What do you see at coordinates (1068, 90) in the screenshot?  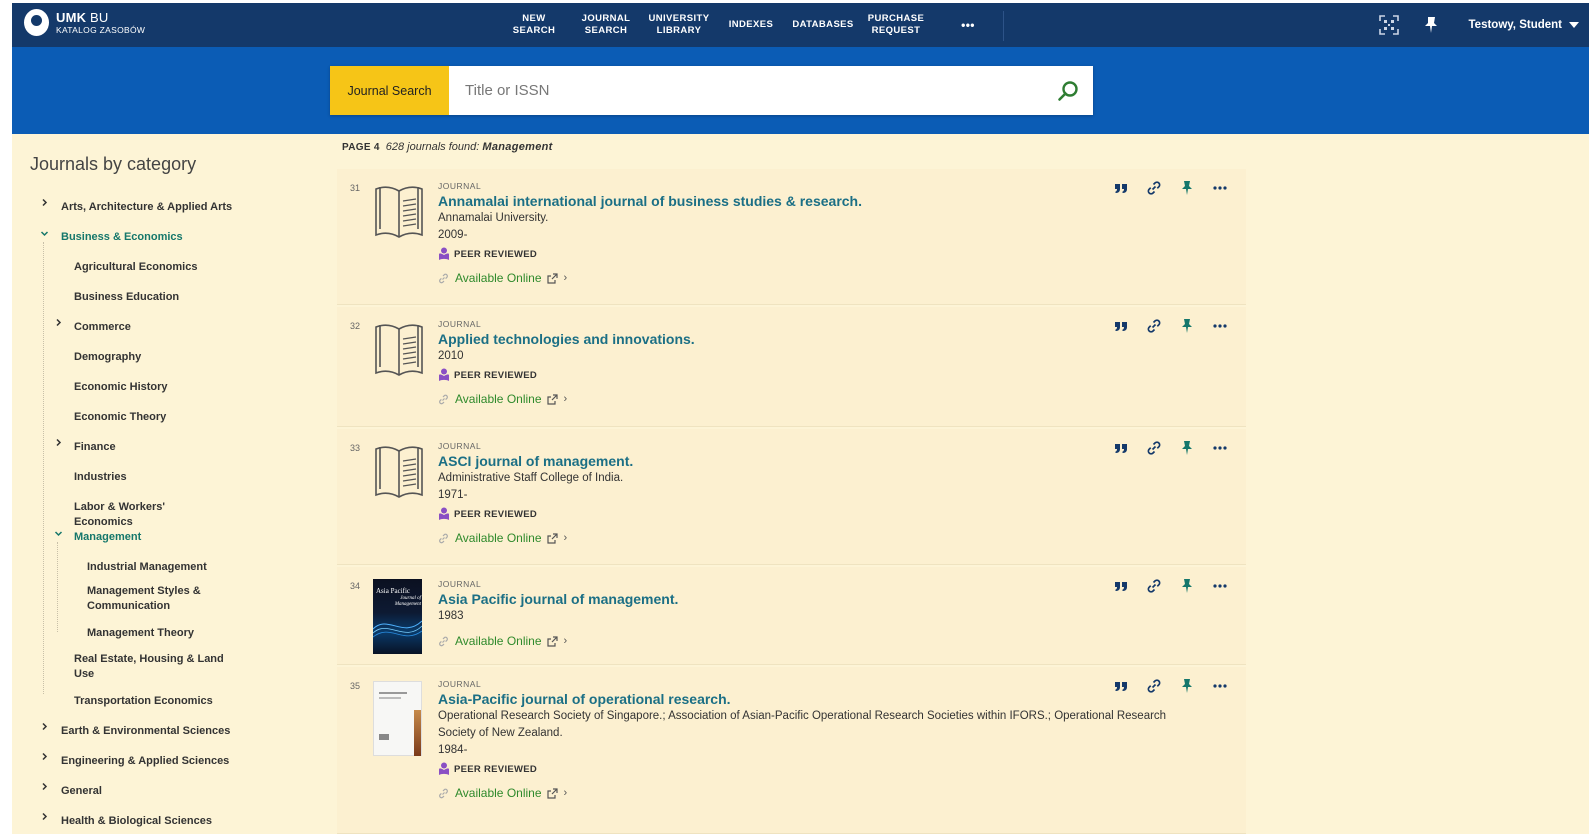 I see `search-button` at bounding box center [1068, 90].